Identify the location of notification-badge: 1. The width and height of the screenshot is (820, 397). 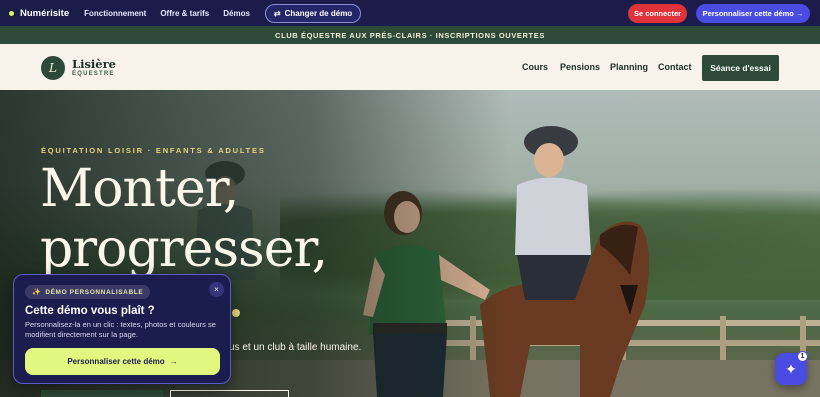
(802, 356).